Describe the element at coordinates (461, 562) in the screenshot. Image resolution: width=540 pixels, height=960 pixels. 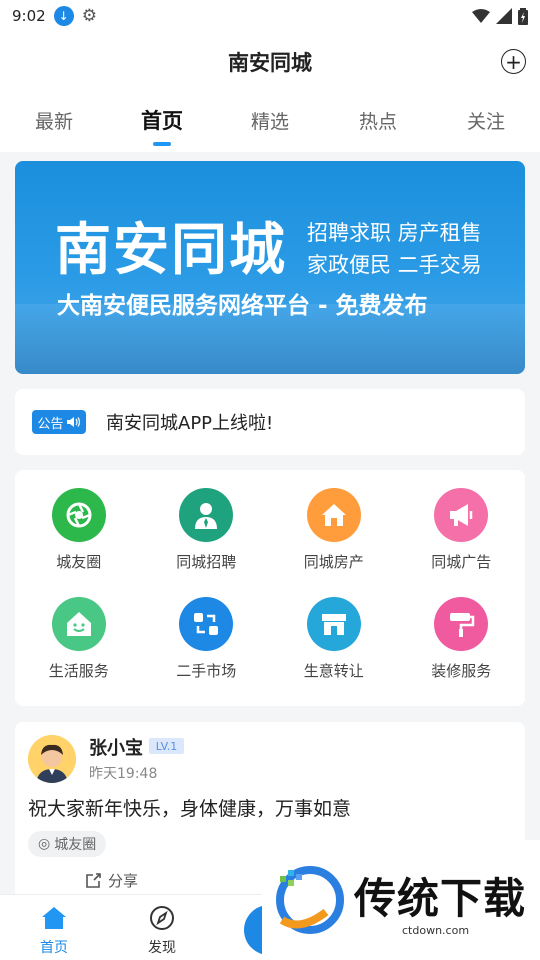
I see `service-label: 同城广告` at that location.